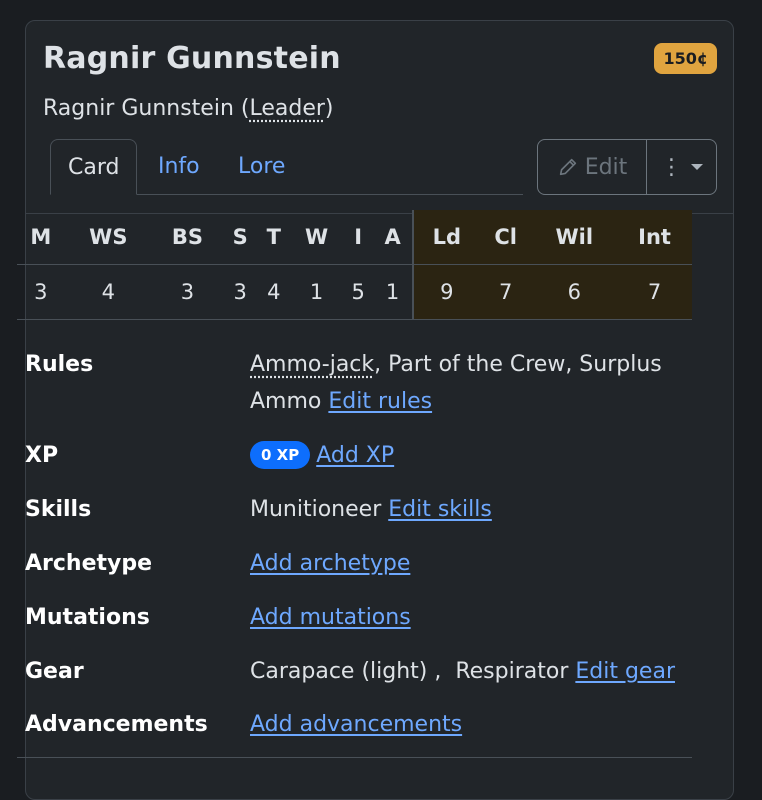 The height and width of the screenshot is (800, 762). I want to click on stat-value-w: 1, so click(316, 292).